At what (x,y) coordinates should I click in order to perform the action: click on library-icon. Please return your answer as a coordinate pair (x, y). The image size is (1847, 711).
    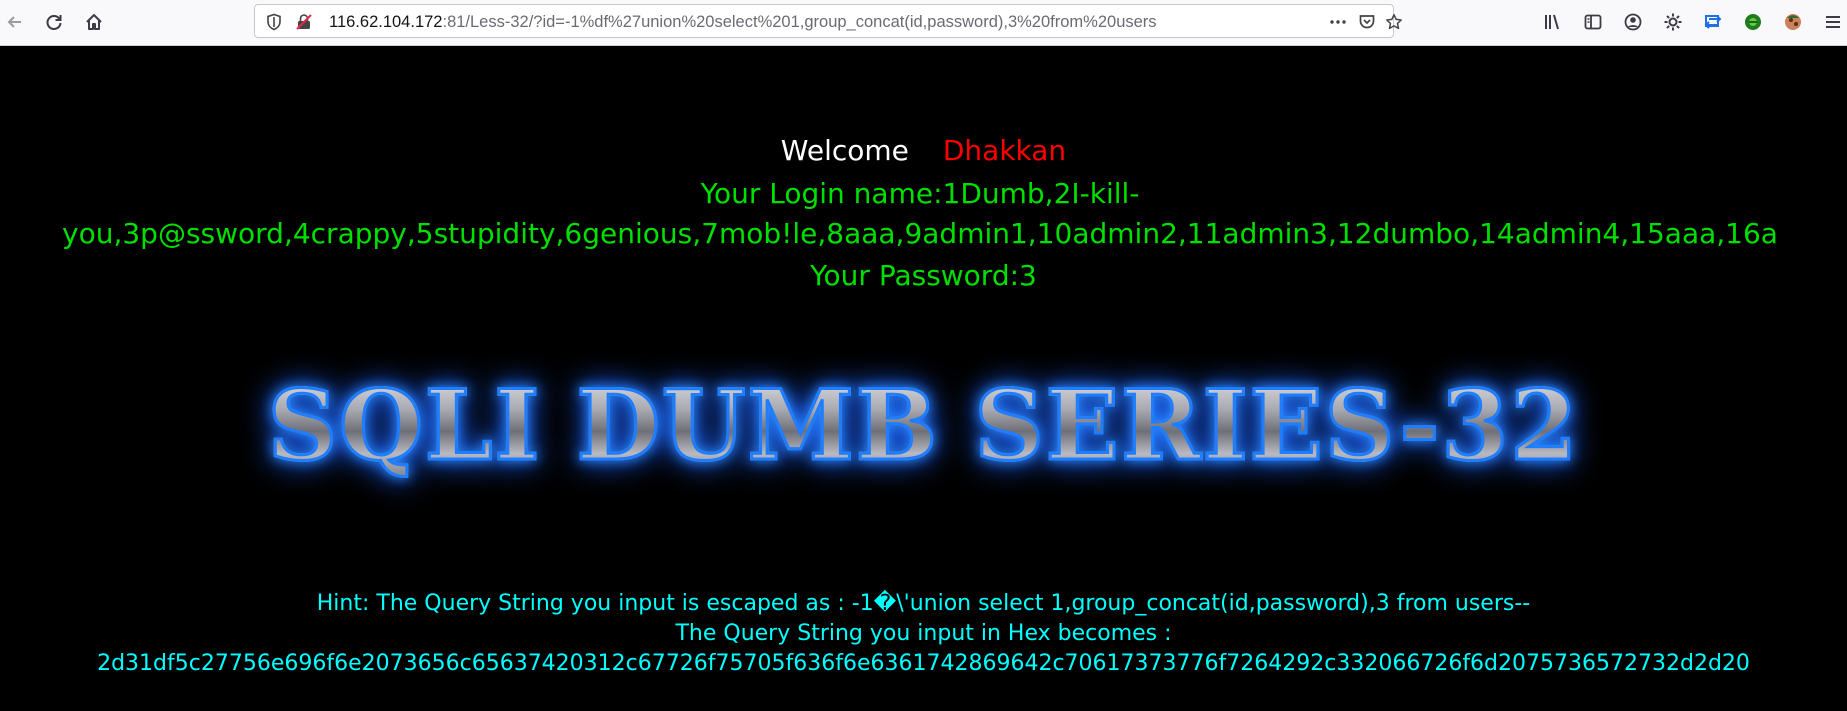
    Looking at the image, I should click on (1553, 22).